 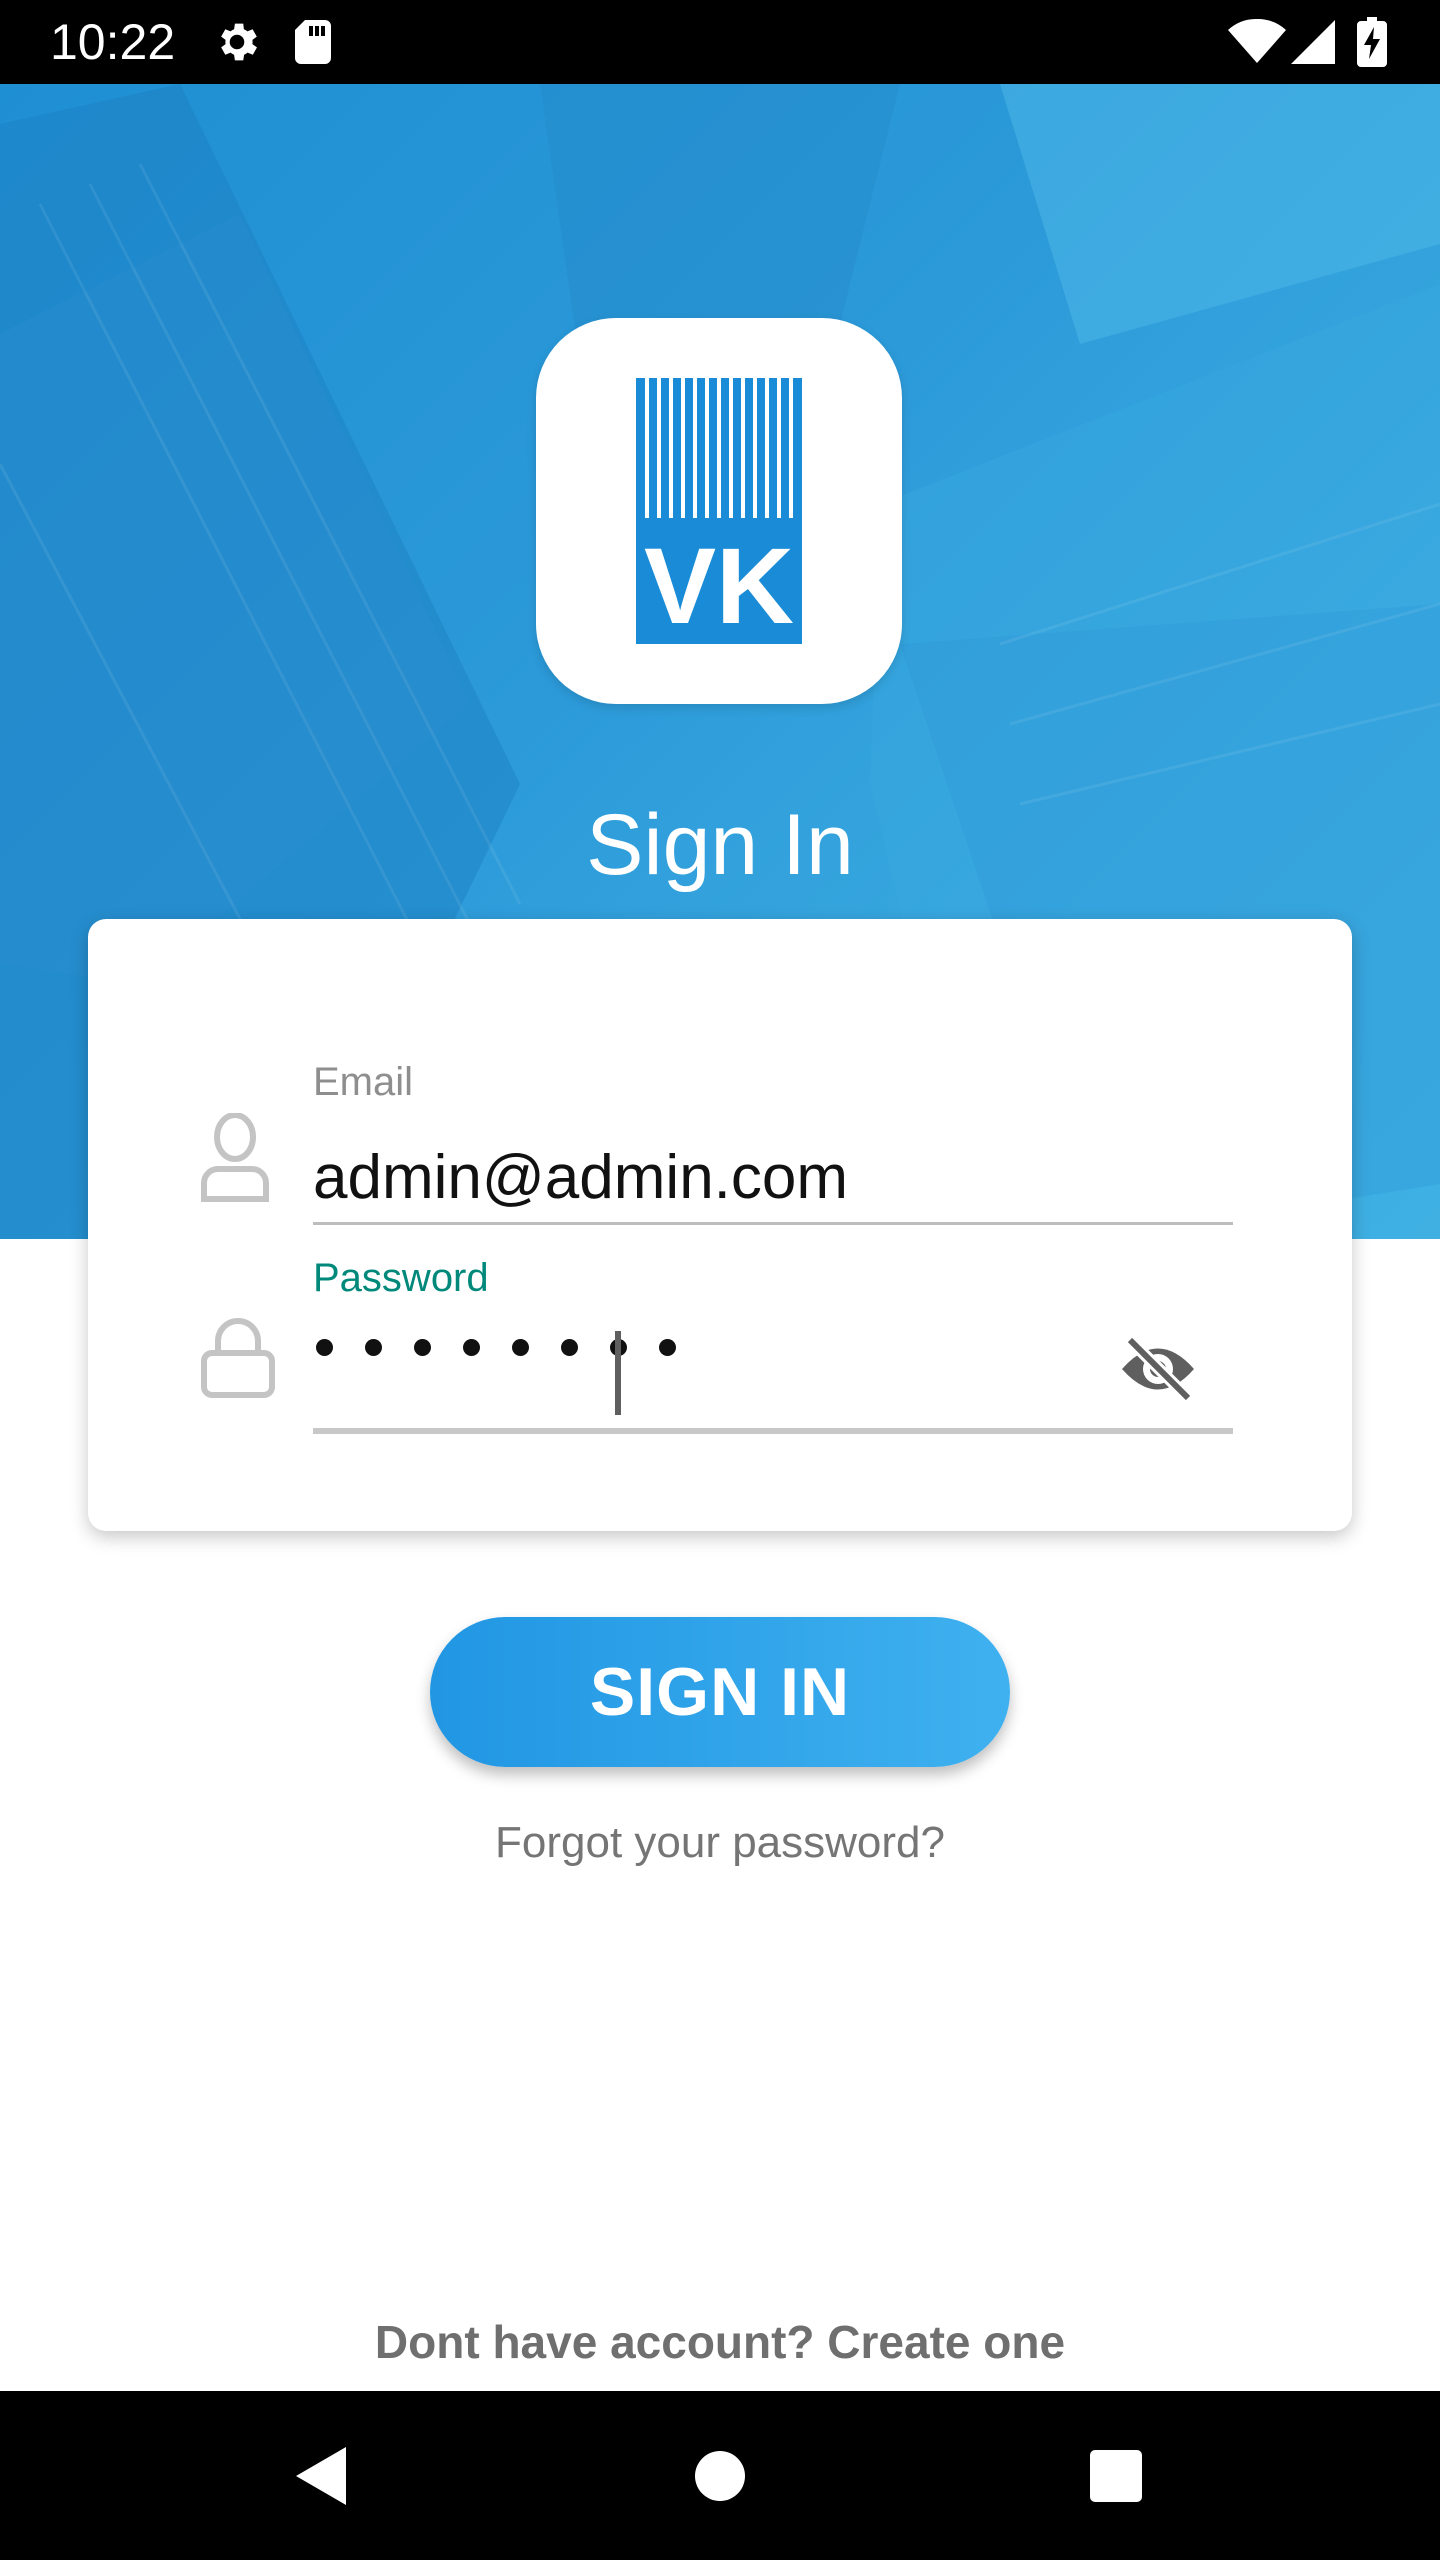 I want to click on battery-charging-icon, so click(x=1372, y=42).